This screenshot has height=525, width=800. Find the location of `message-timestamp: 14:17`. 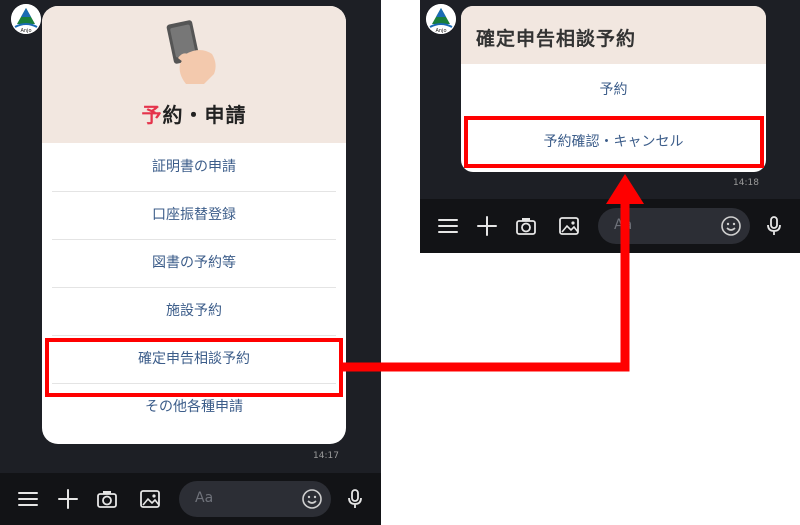

message-timestamp: 14:17 is located at coordinates (326, 456).